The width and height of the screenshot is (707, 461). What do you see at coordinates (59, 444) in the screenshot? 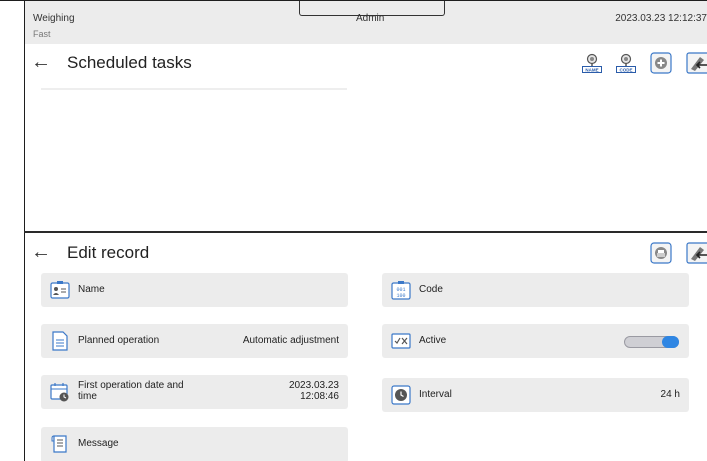
I see `message-scroll-icon` at bounding box center [59, 444].